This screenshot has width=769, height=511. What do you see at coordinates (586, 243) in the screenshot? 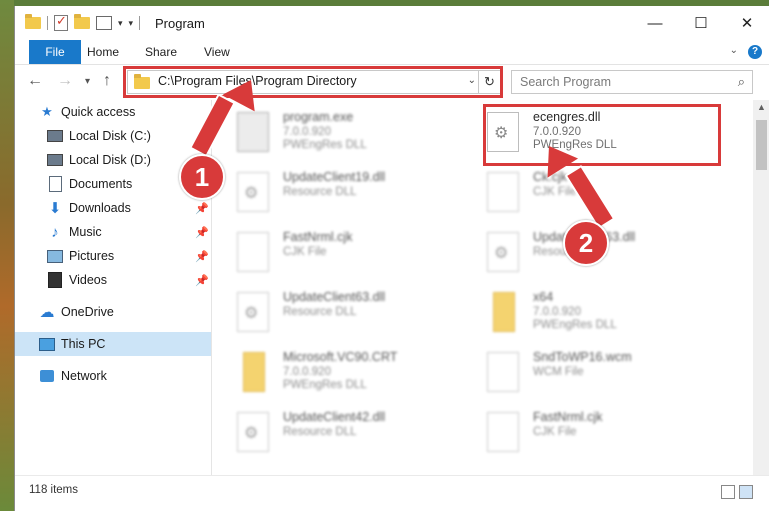
I see `callout-badge-2: 2` at bounding box center [586, 243].